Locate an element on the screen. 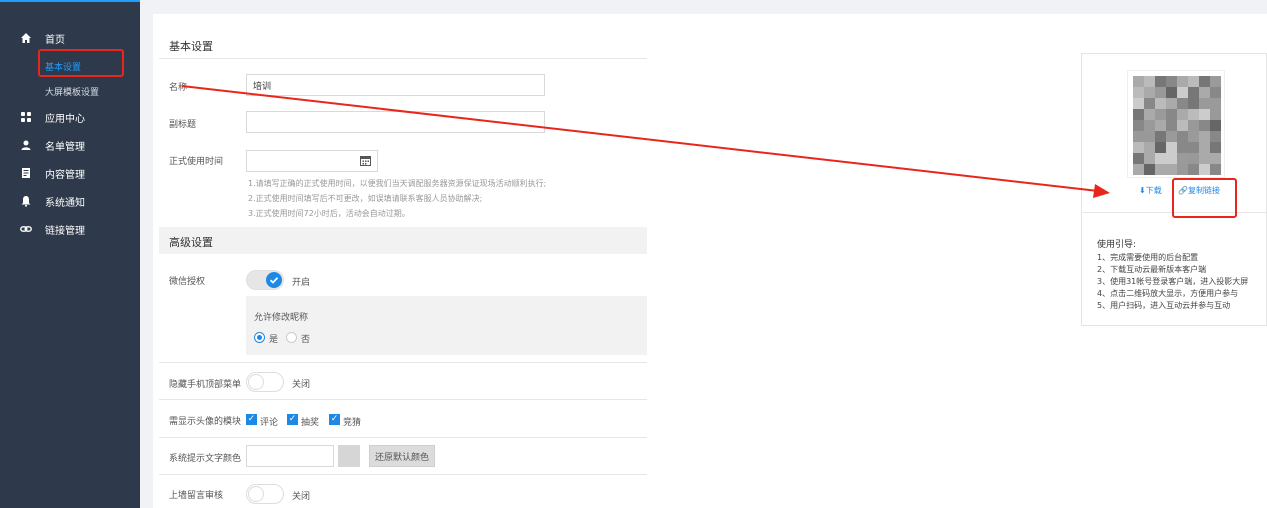 This screenshot has height=508, width=1267. sidebar-item-home: 首页 is located at coordinates (70, 38).